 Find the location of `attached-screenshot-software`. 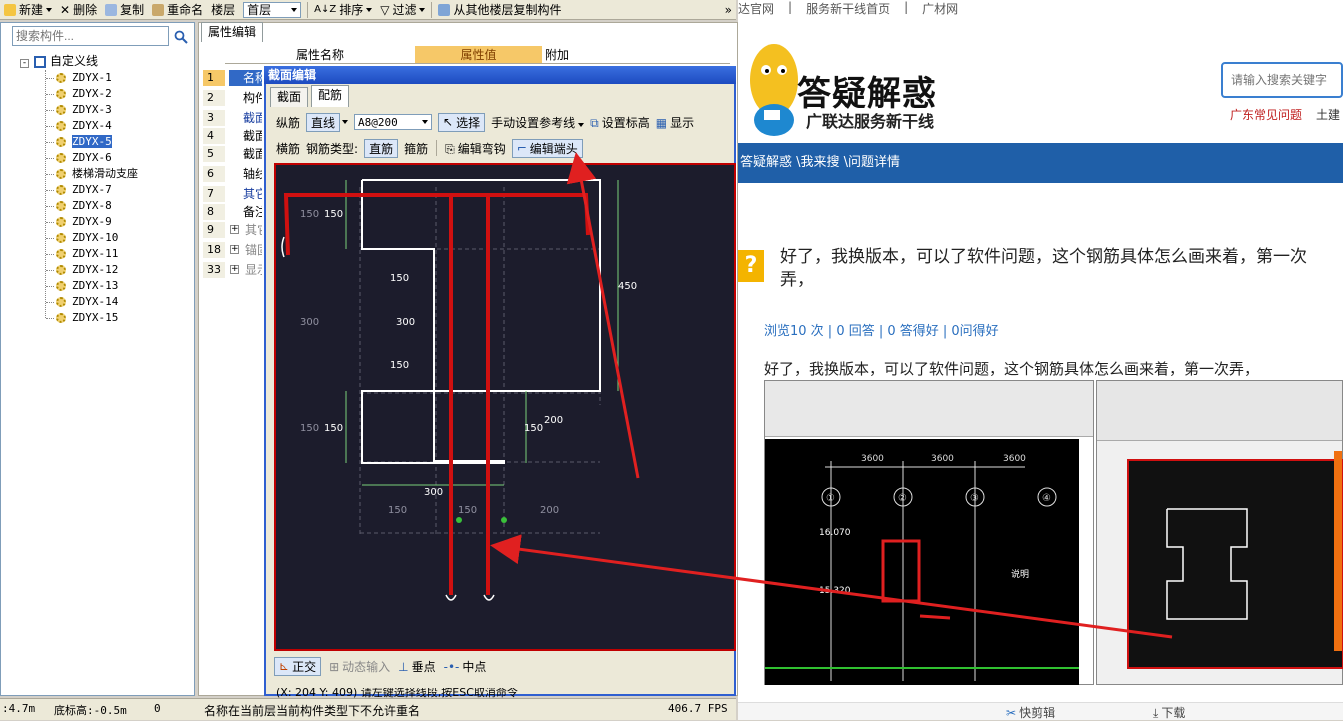

attached-screenshot-software is located at coordinates (1219, 532).